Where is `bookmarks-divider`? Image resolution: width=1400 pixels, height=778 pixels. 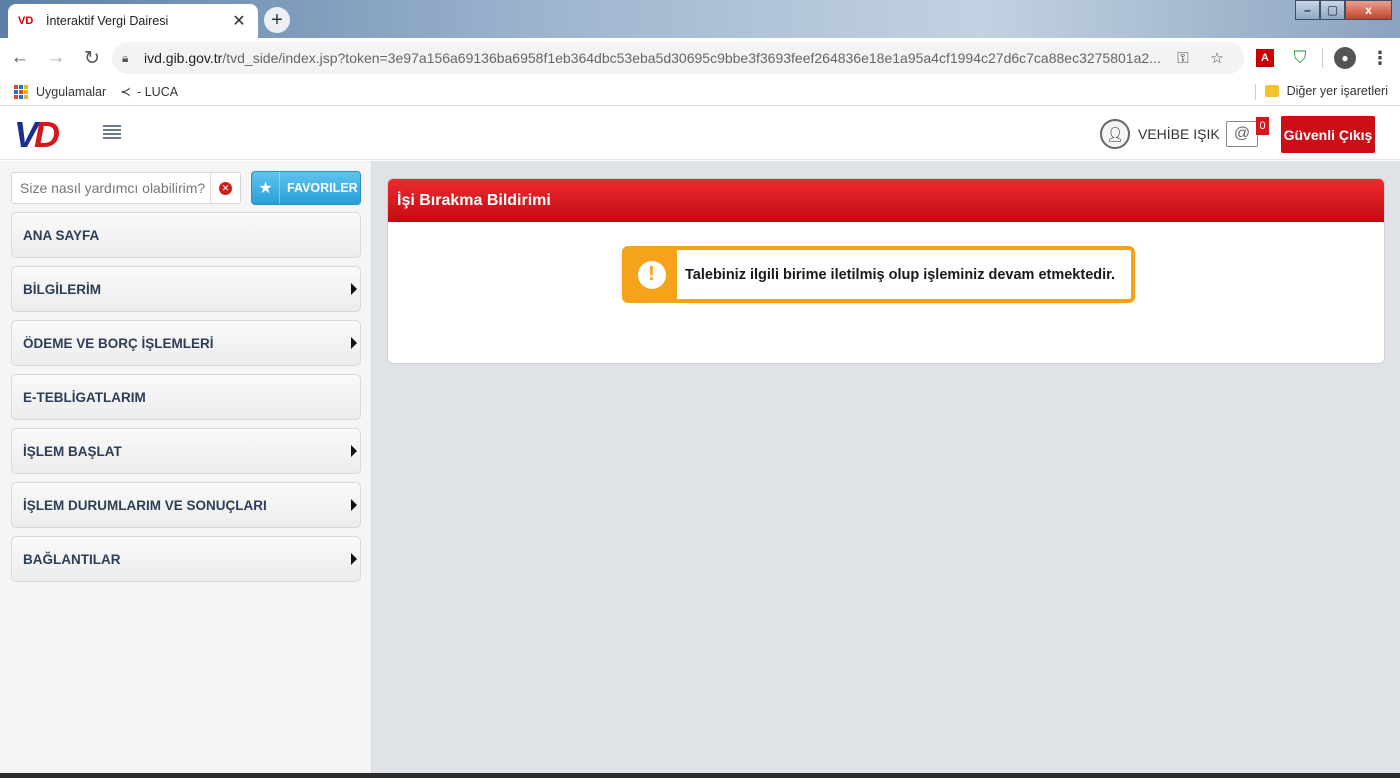 bookmarks-divider is located at coordinates (1255, 92).